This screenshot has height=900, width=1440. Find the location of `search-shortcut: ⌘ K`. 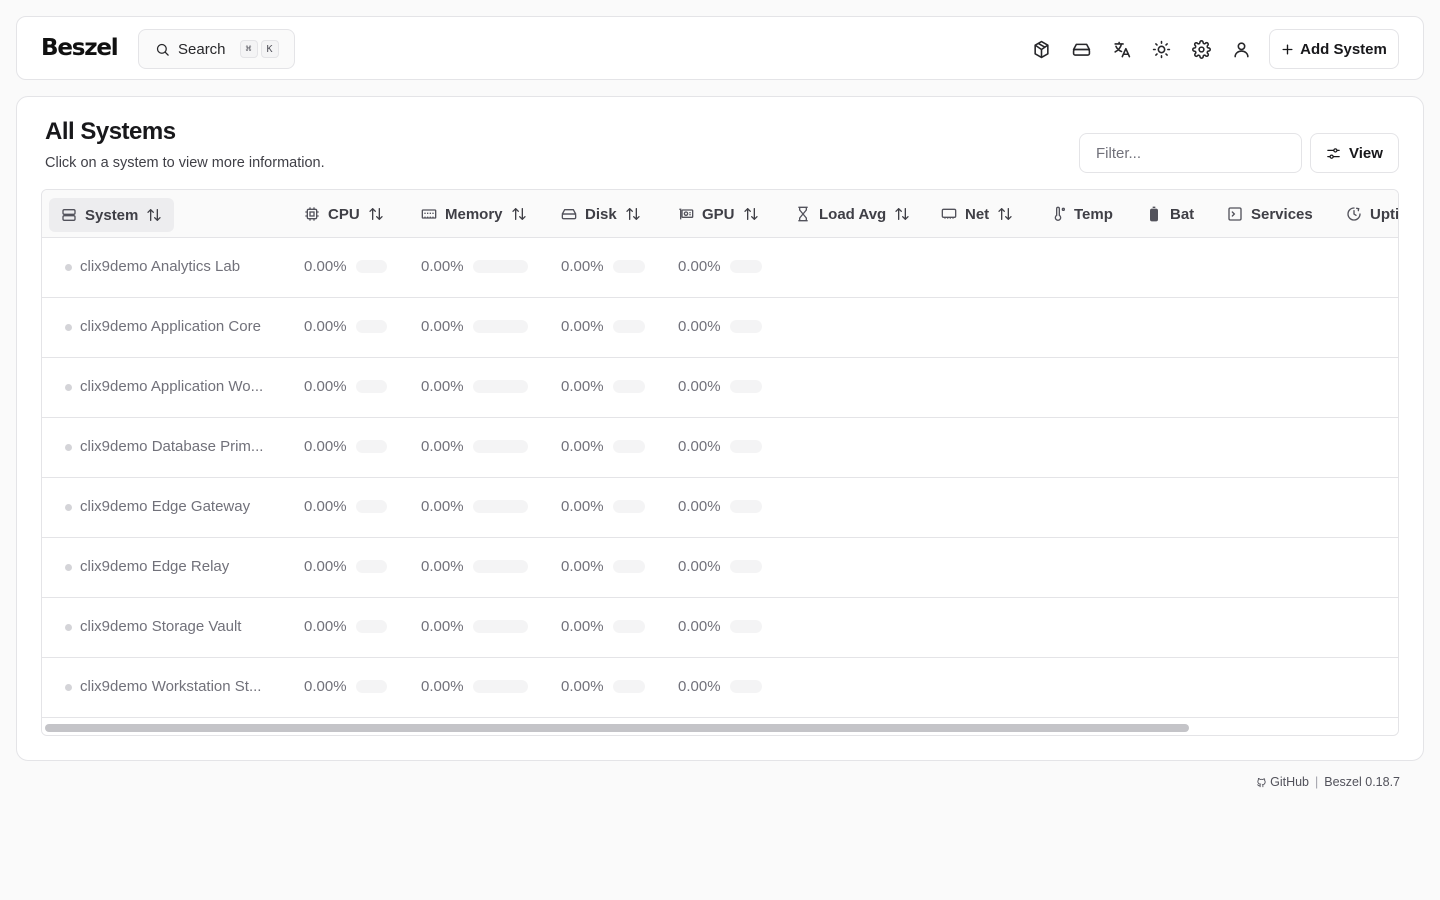

search-shortcut: ⌘ K is located at coordinates (258, 49).